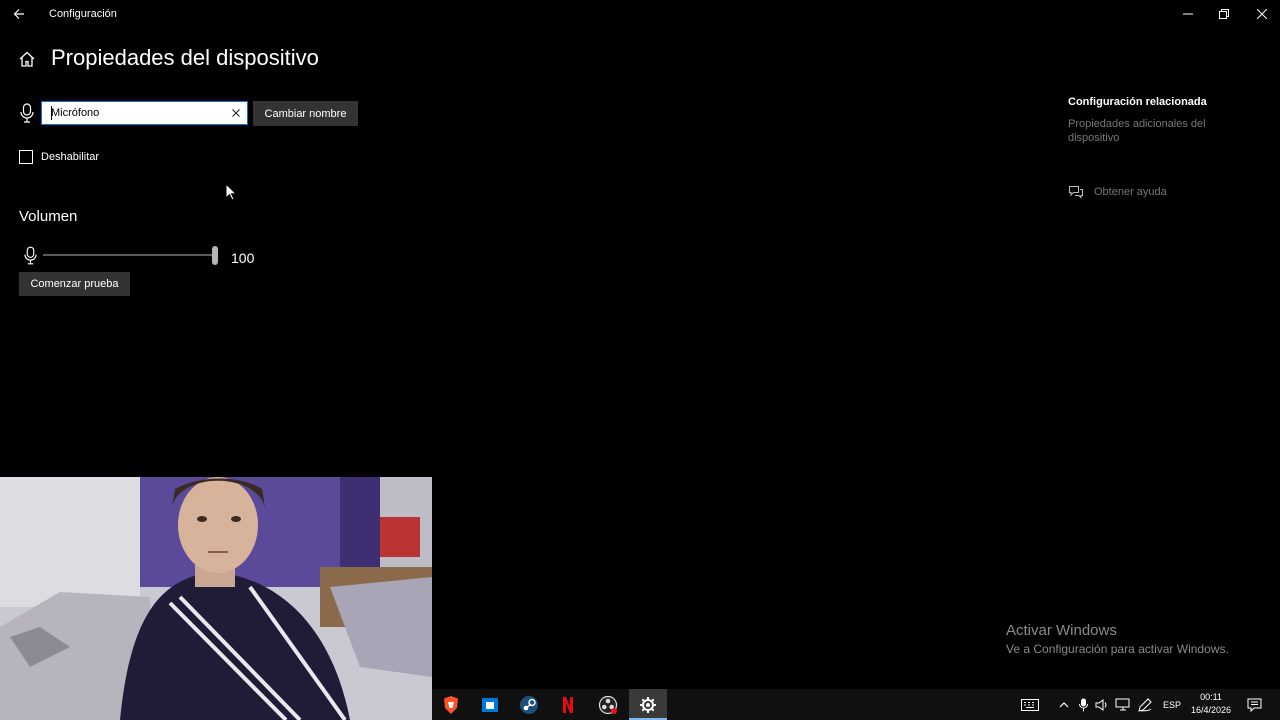  I want to click on speaker-icon, so click(1102, 704).